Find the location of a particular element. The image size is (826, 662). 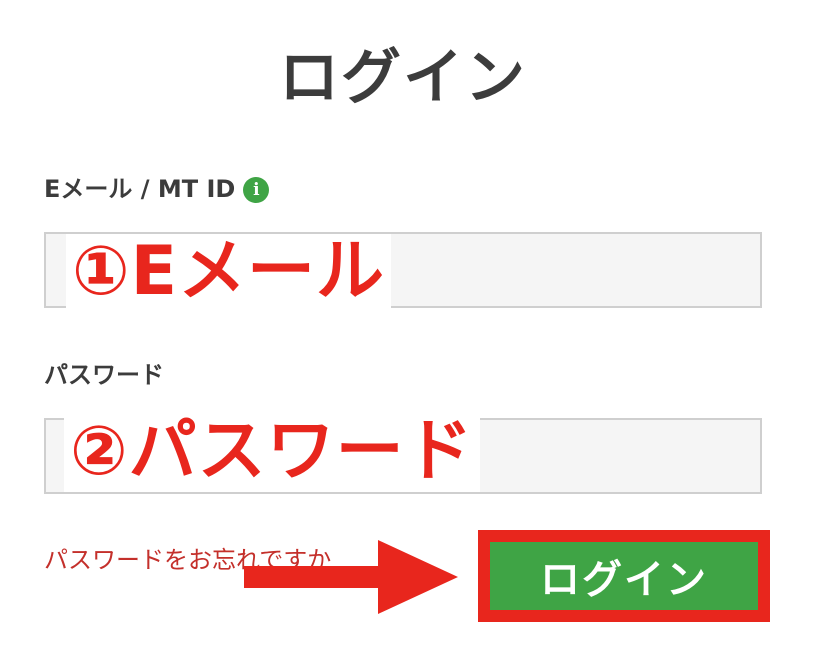

arrow-right-icon is located at coordinates (351, 577).